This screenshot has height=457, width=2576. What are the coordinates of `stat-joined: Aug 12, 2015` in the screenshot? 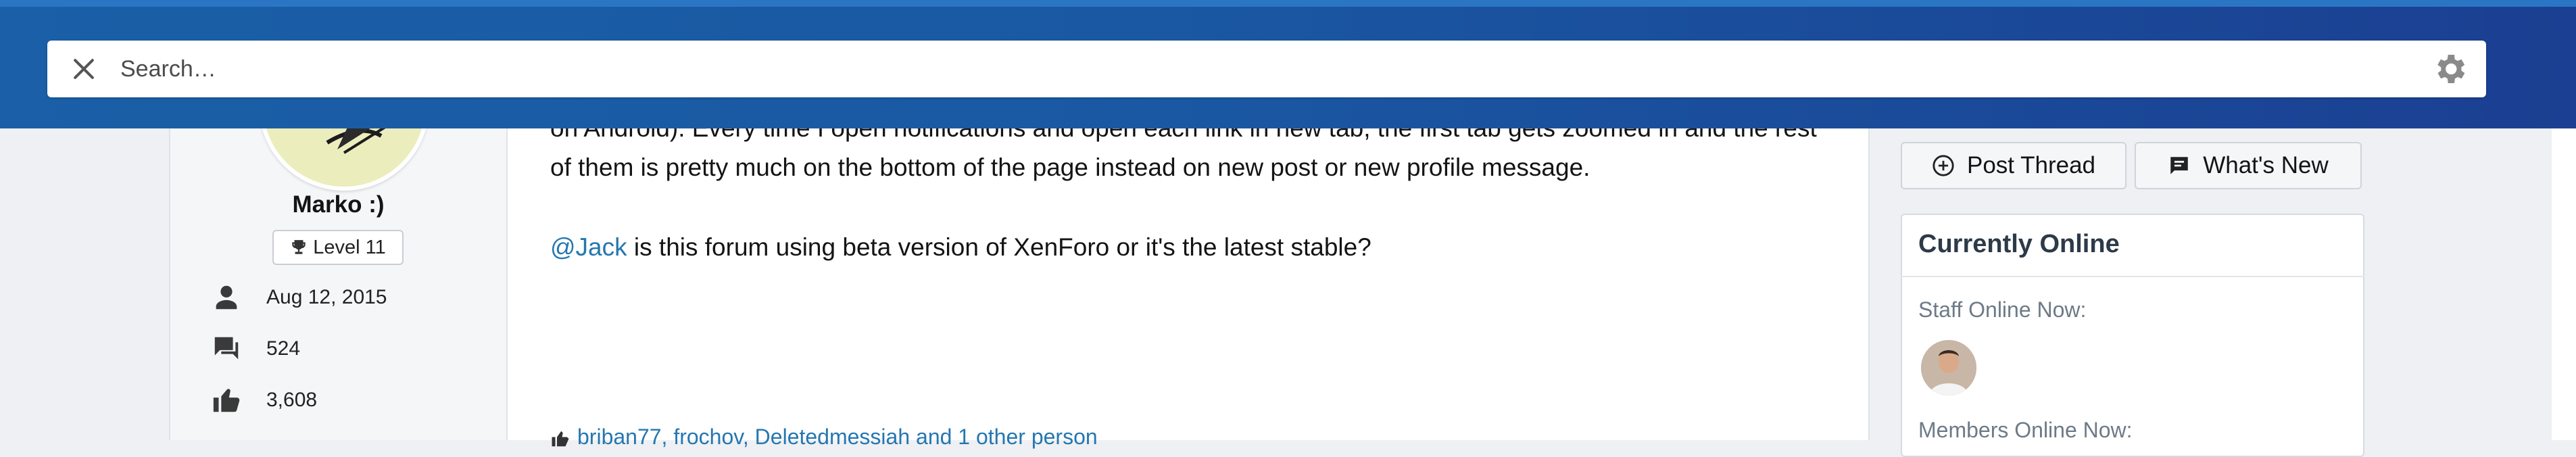 It's located at (299, 297).